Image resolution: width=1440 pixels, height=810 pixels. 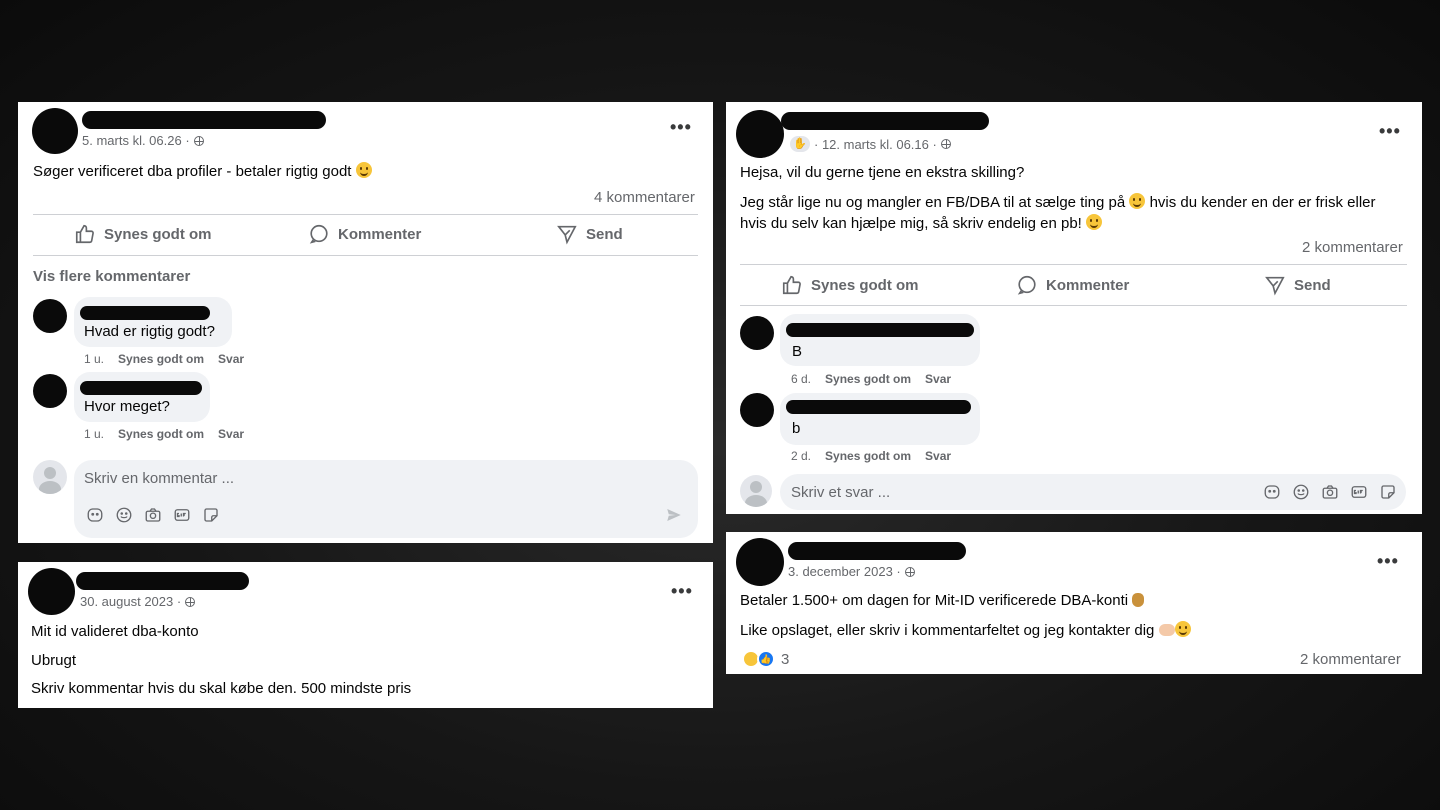 I want to click on like-reaction-icon: 👍, so click(x=766, y=659).